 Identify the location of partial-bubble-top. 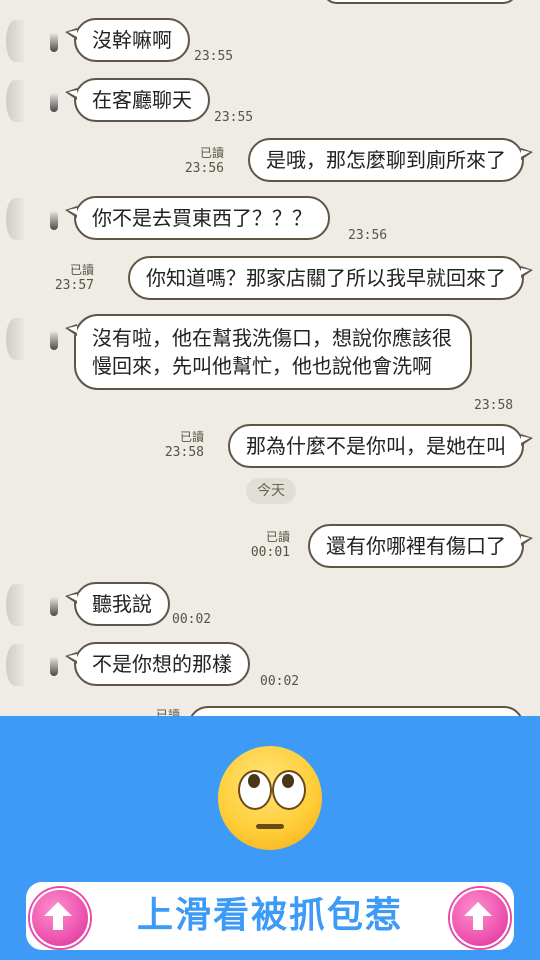
(420, 2).